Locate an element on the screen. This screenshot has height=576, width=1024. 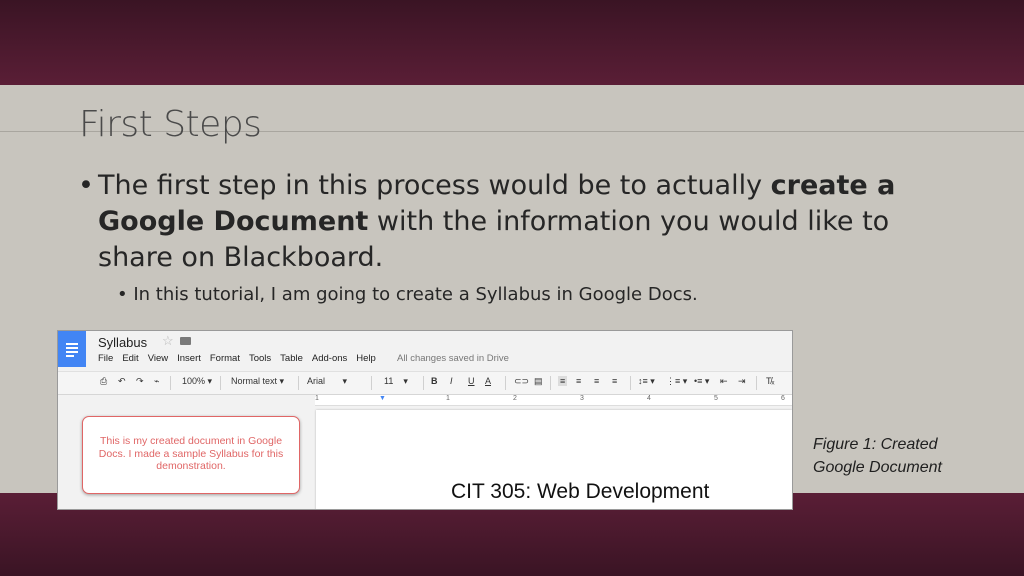
redo-icon: ↷ is located at coordinates (140, 381).